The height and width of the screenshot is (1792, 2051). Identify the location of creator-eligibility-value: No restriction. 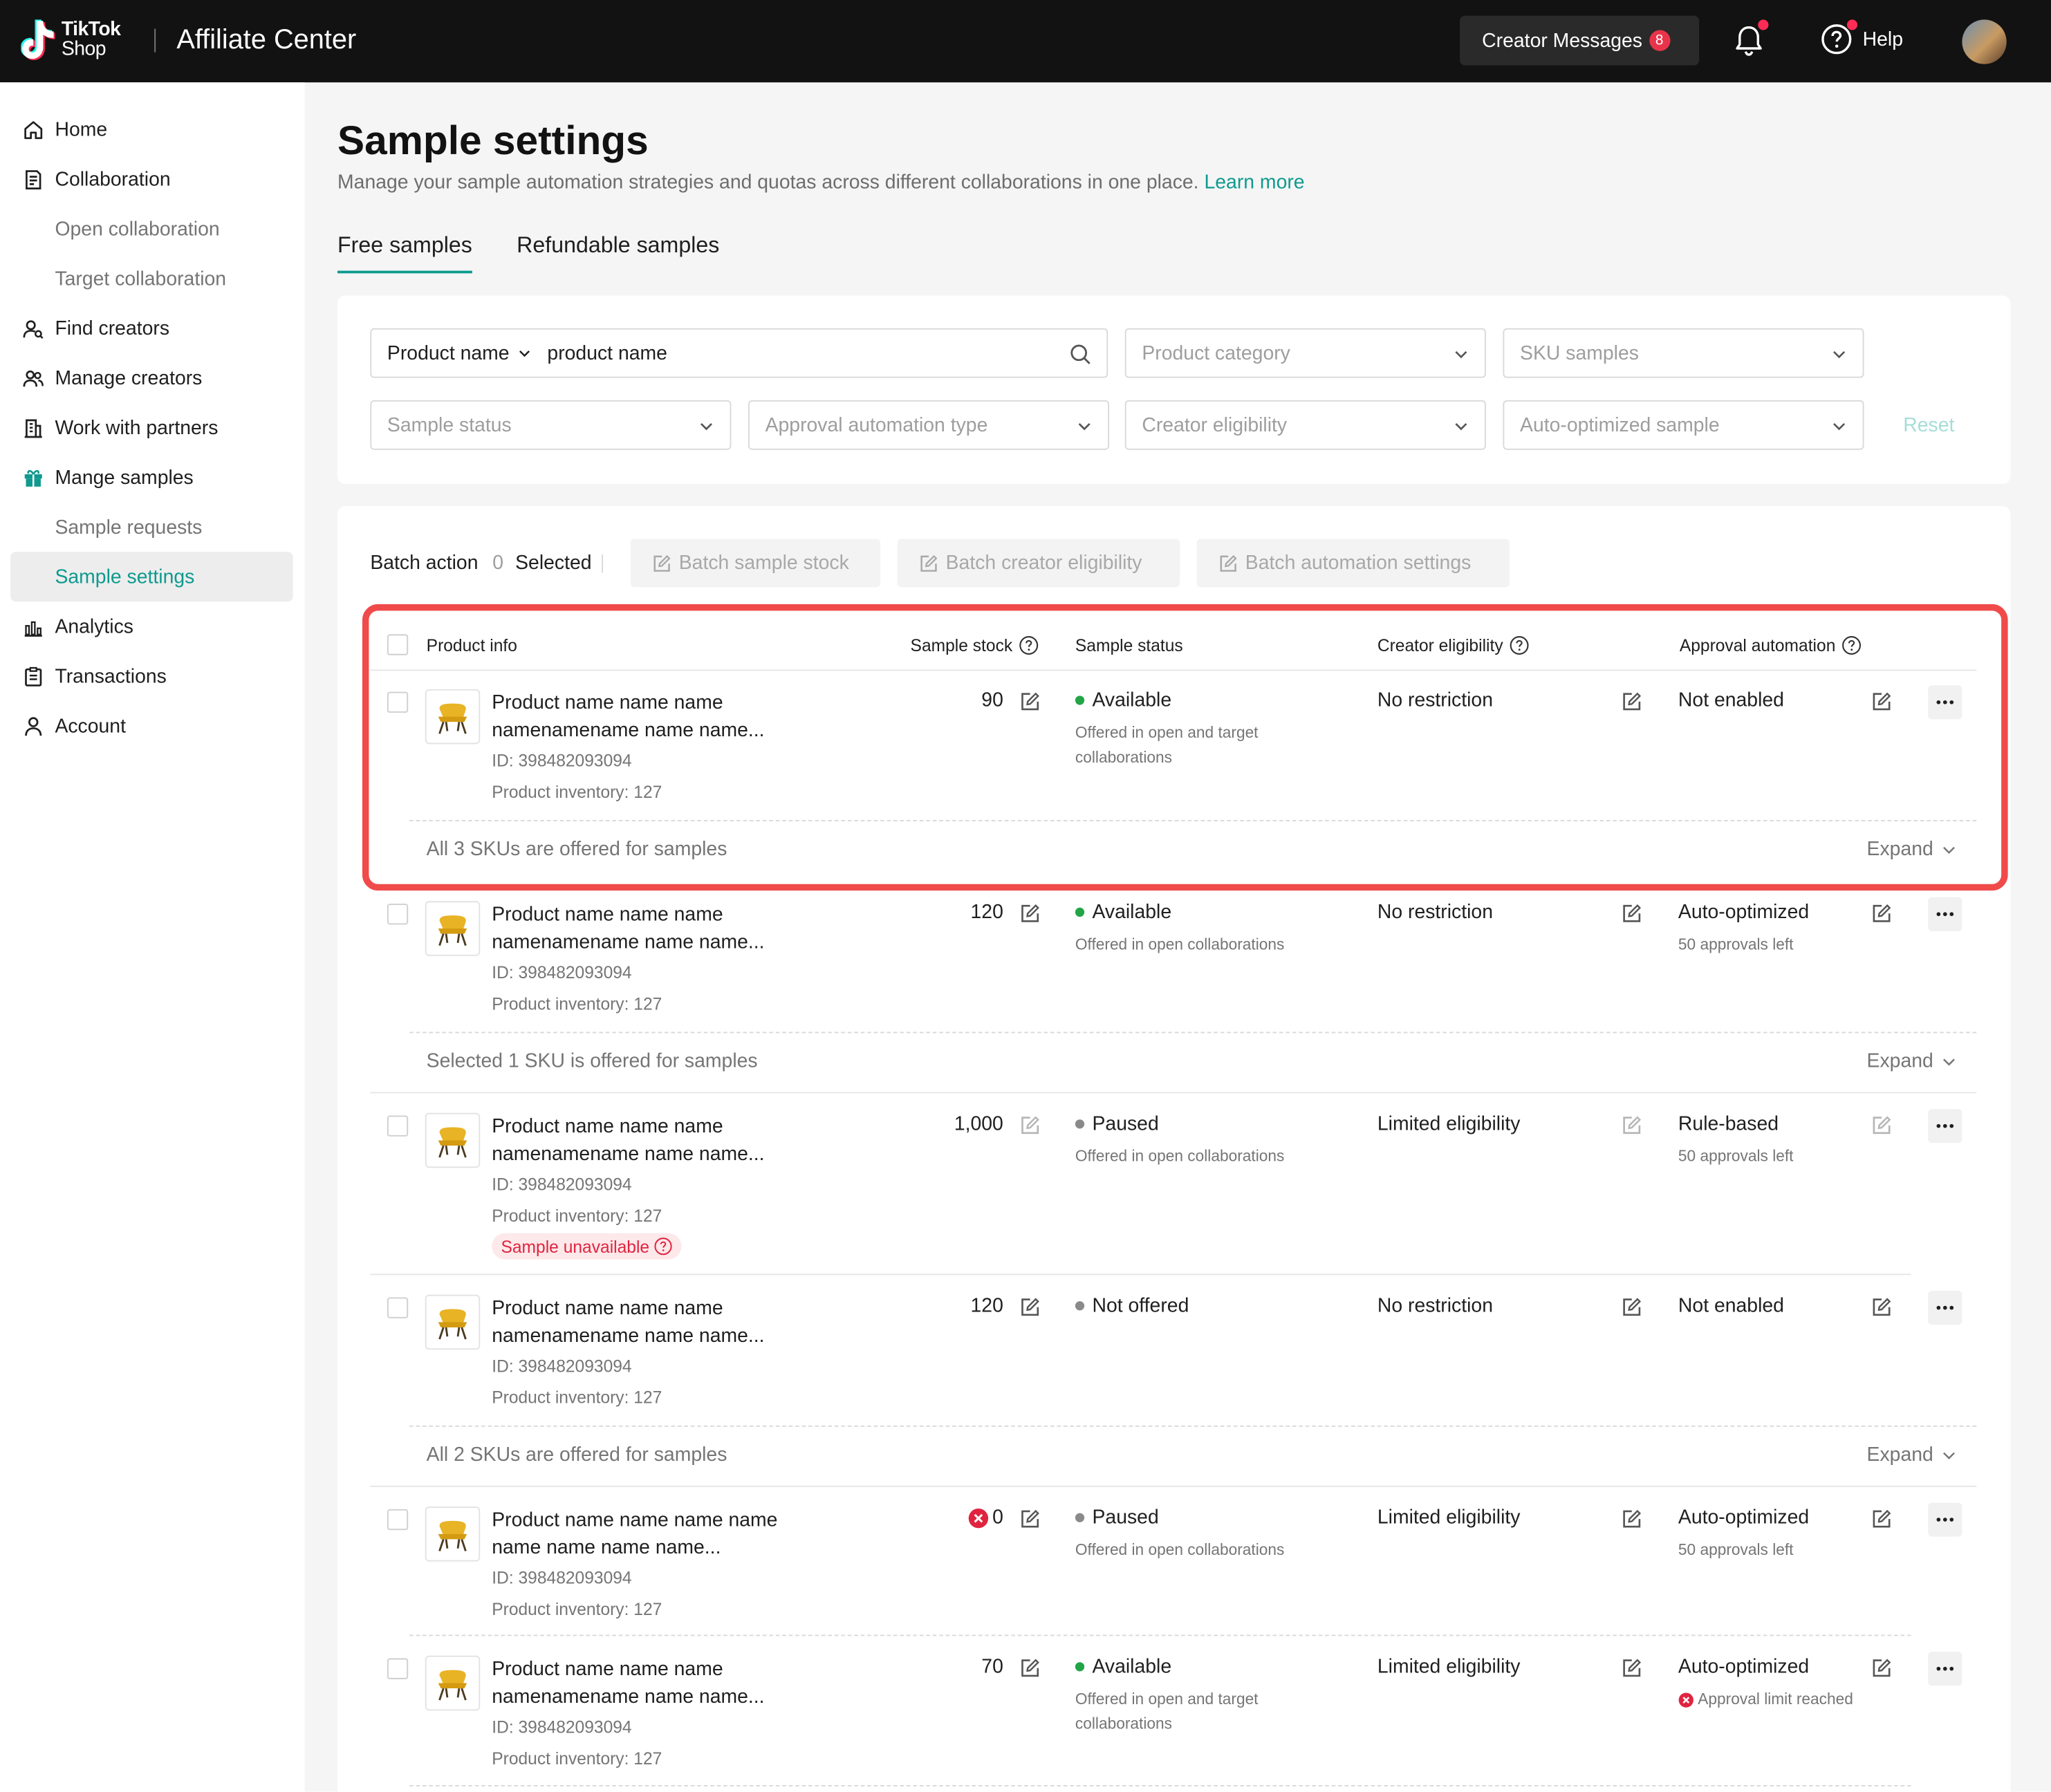
(1435, 700).